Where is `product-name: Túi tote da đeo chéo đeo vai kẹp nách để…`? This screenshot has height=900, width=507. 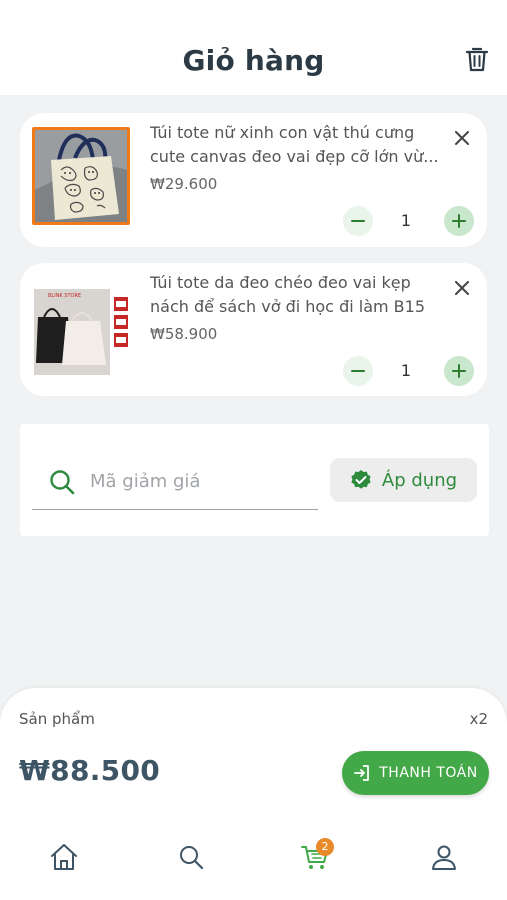
product-name: Túi tote da đeo chéo đeo vai kẹp nách để… is located at coordinates (296, 295).